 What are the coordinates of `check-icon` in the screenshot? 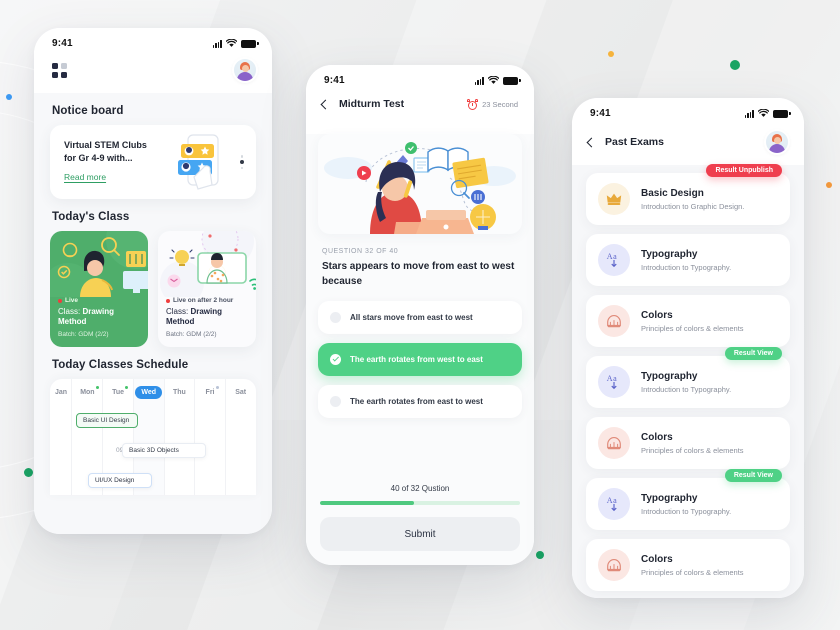 It's located at (335, 359).